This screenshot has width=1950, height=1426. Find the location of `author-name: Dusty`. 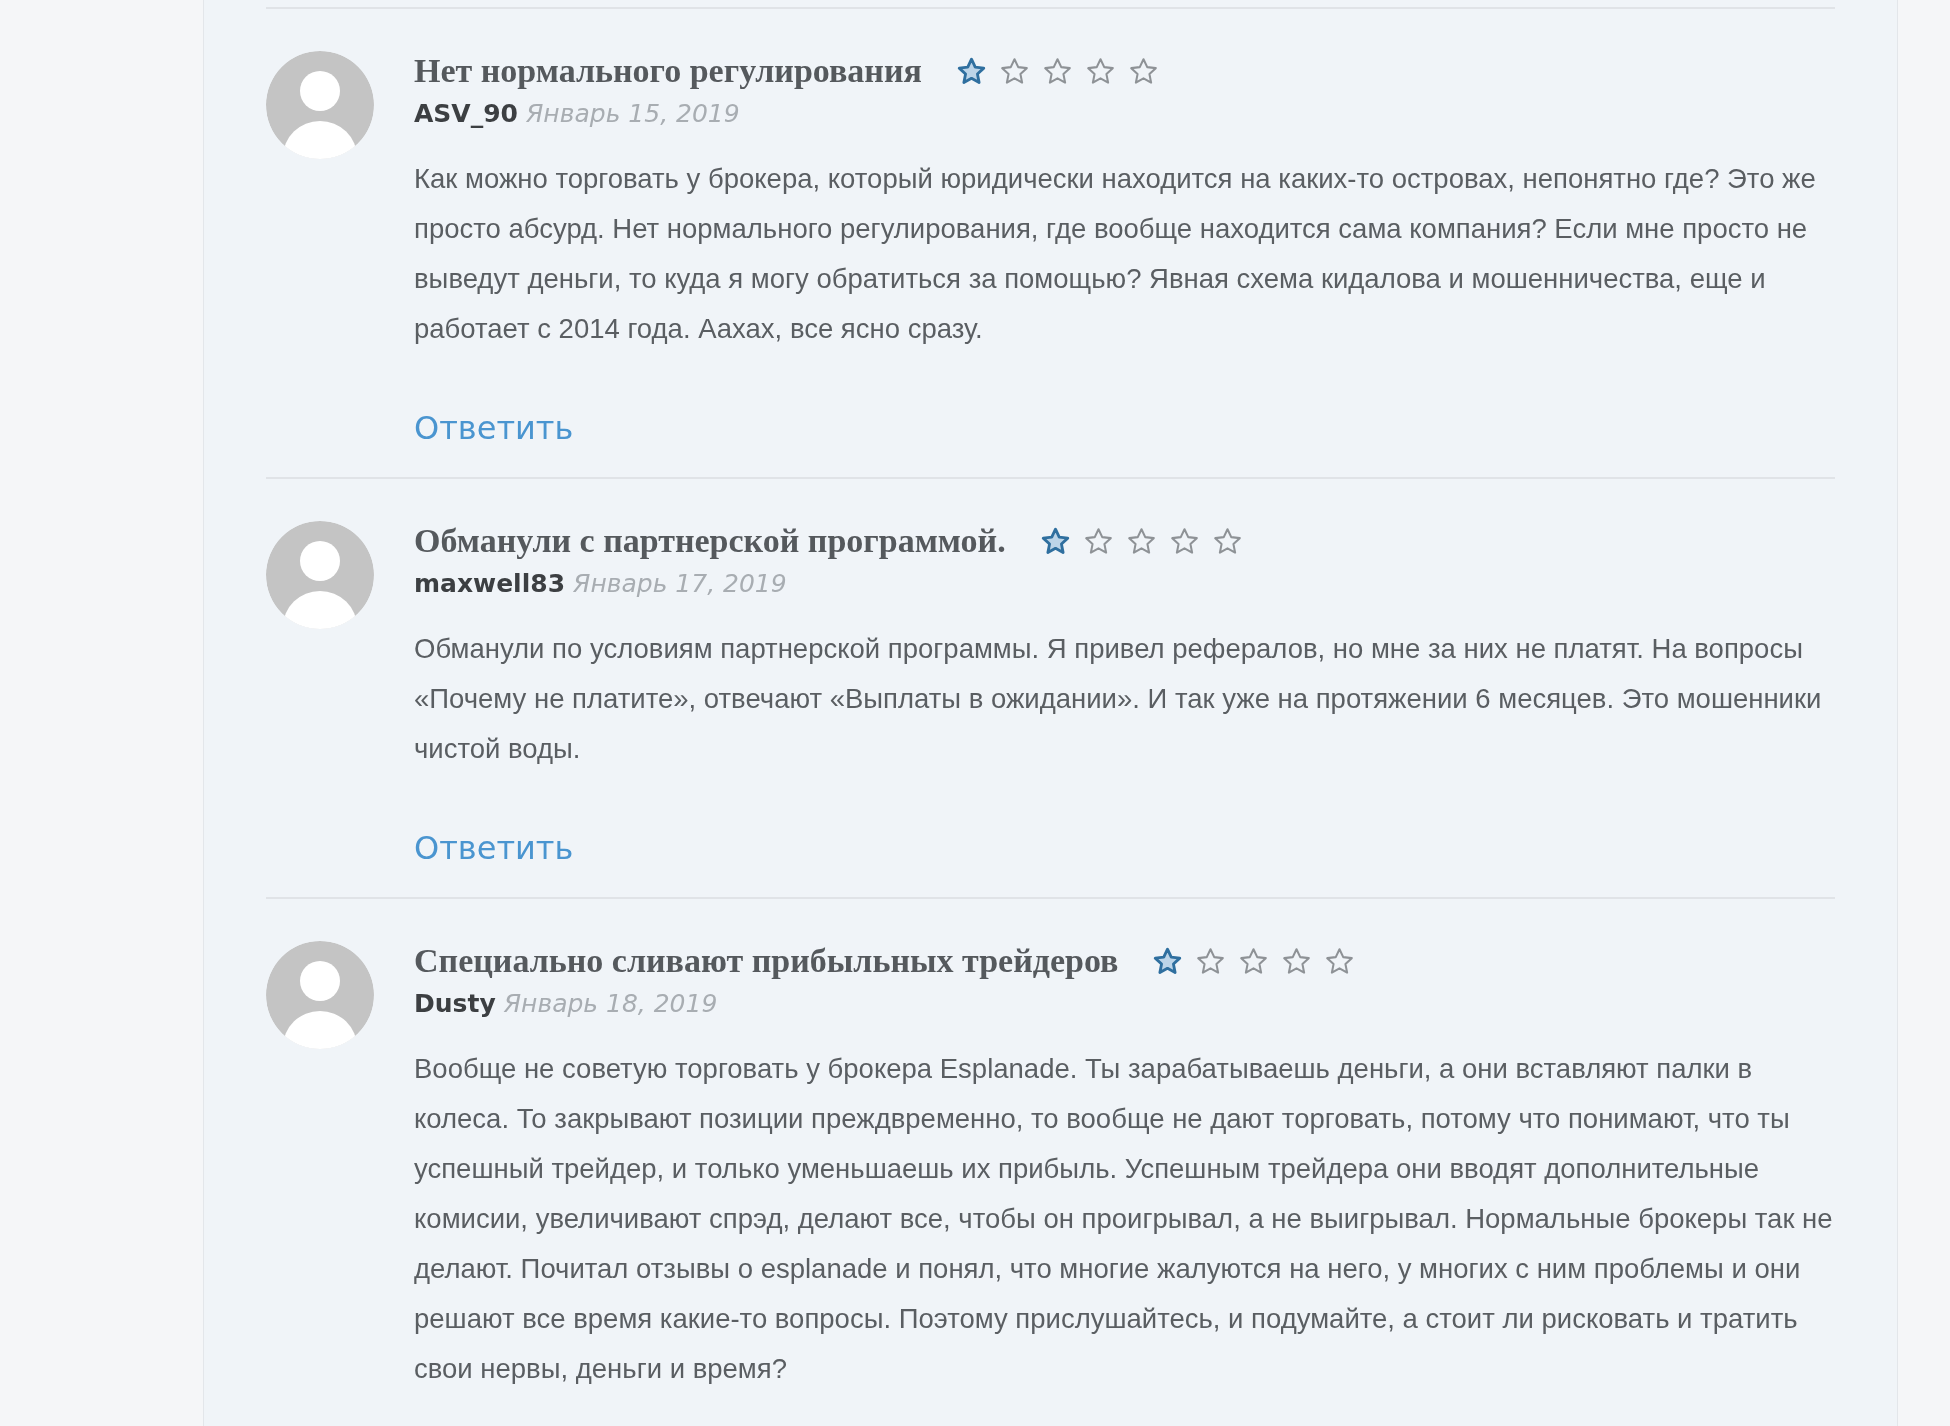

author-name: Dusty is located at coordinates (455, 1003).